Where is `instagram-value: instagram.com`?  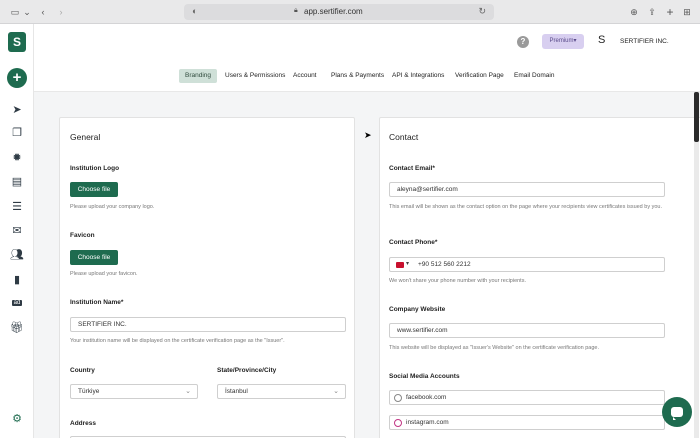
instagram-value: instagram.com is located at coordinates (427, 422).